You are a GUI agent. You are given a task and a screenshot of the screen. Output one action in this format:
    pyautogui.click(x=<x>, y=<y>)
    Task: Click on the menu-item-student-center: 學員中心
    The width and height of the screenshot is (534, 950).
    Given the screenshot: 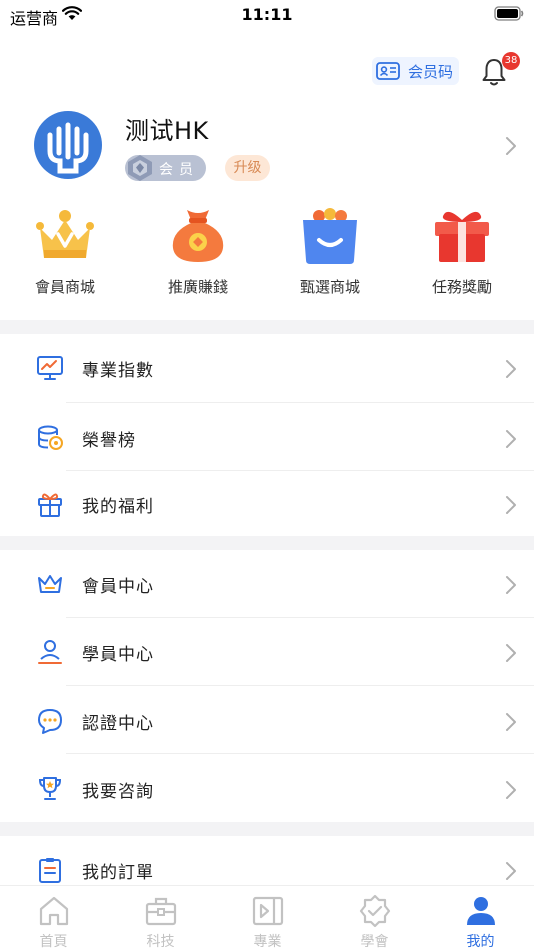 What is the action you would take?
    pyautogui.click(x=267, y=651)
    